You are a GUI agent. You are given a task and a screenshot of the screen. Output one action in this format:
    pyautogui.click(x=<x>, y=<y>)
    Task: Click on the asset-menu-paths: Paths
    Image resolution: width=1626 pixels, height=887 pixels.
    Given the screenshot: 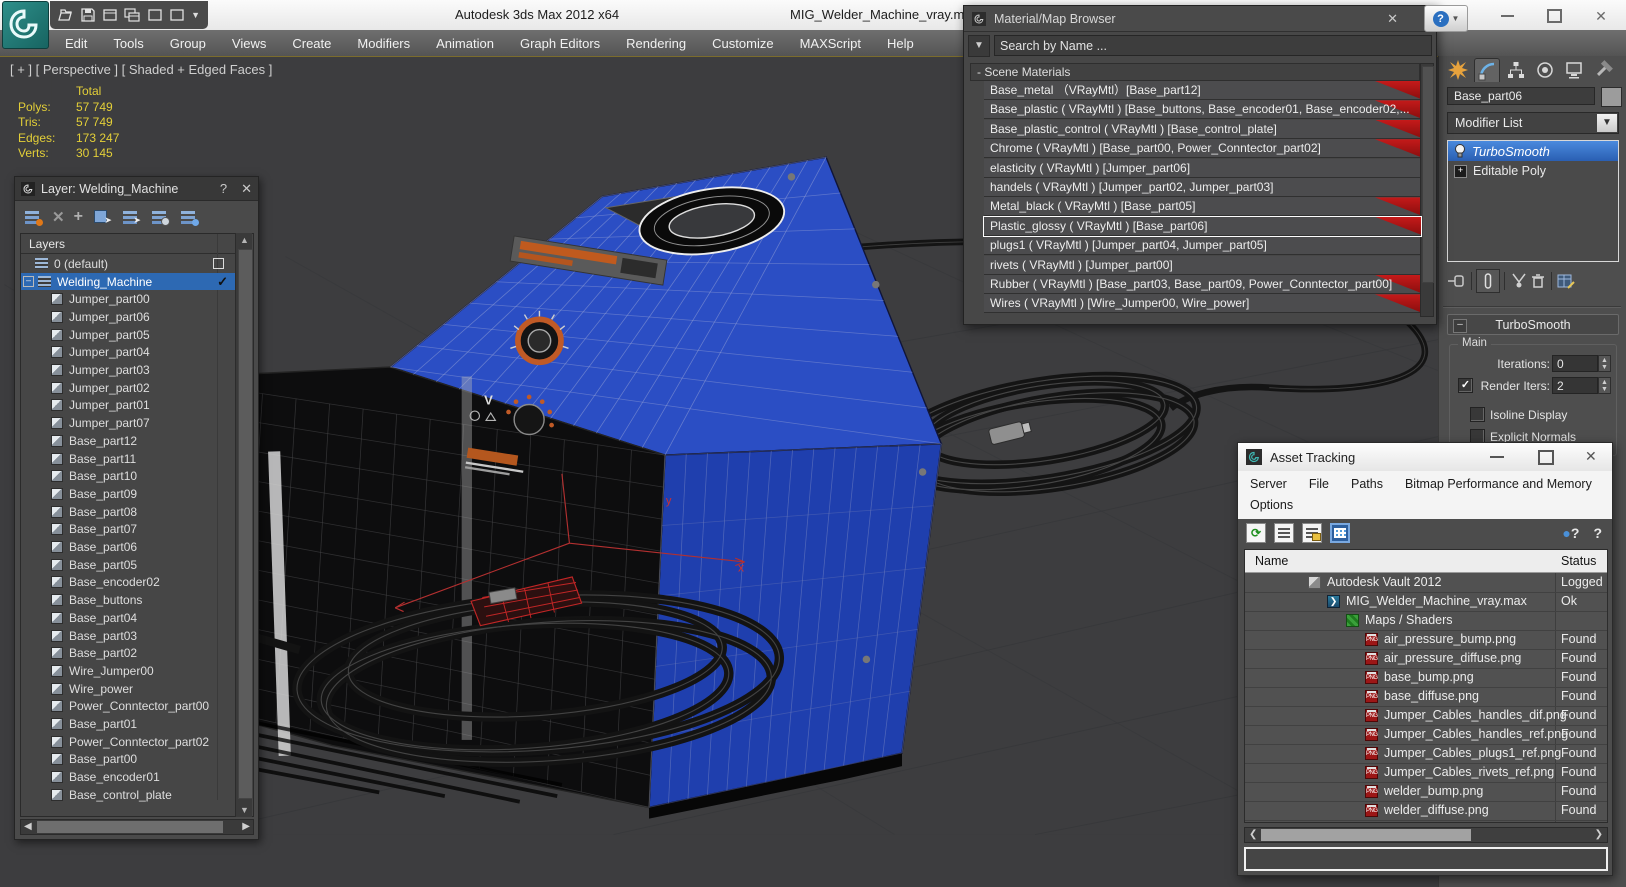 What is the action you would take?
    pyautogui.click(x=1367, y=484)
    